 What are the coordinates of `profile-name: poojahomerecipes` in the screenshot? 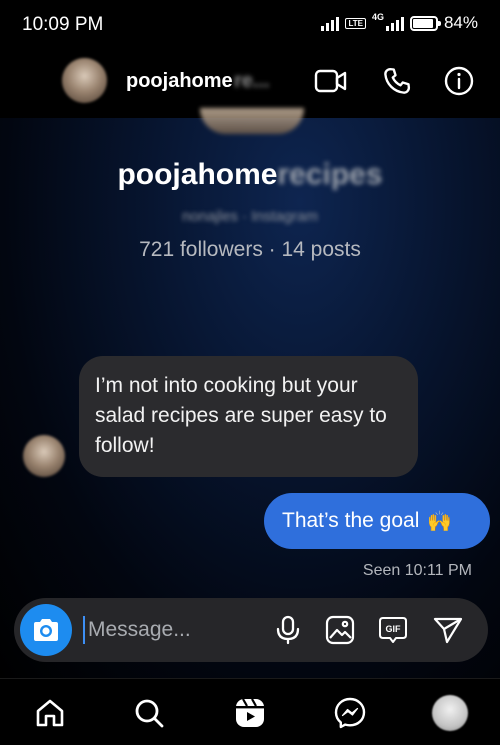 It's located at (250, 175).